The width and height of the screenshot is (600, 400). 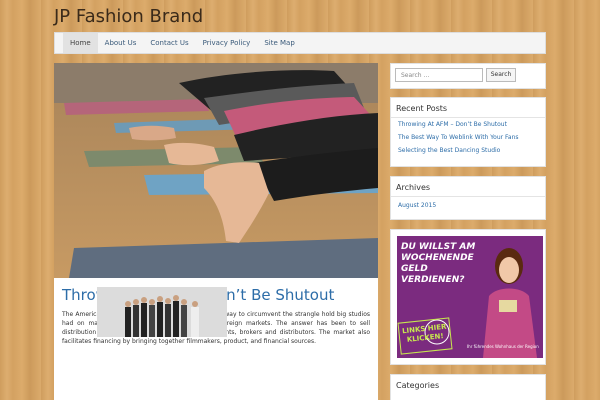 What do you see at coordinates (425, 336) in the screenshot?
I see `ad-cta: LINKS HIER KLICKEN!` at bounding box center [425, 336].